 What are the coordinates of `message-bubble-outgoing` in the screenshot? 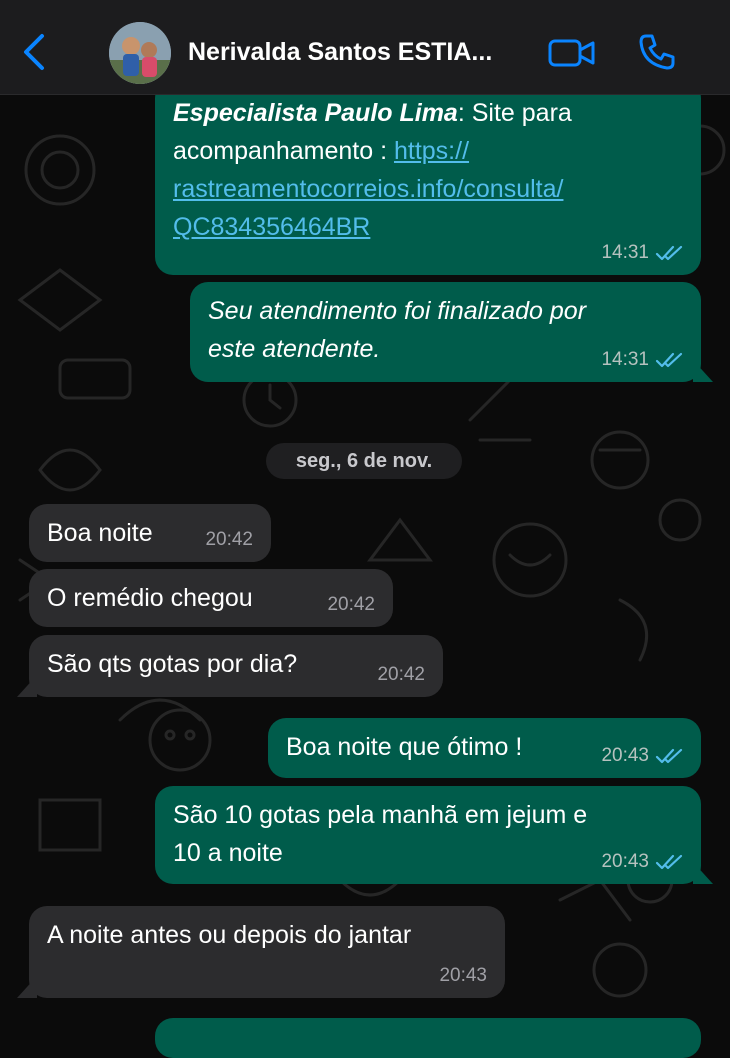 It's located at (428, 1038).